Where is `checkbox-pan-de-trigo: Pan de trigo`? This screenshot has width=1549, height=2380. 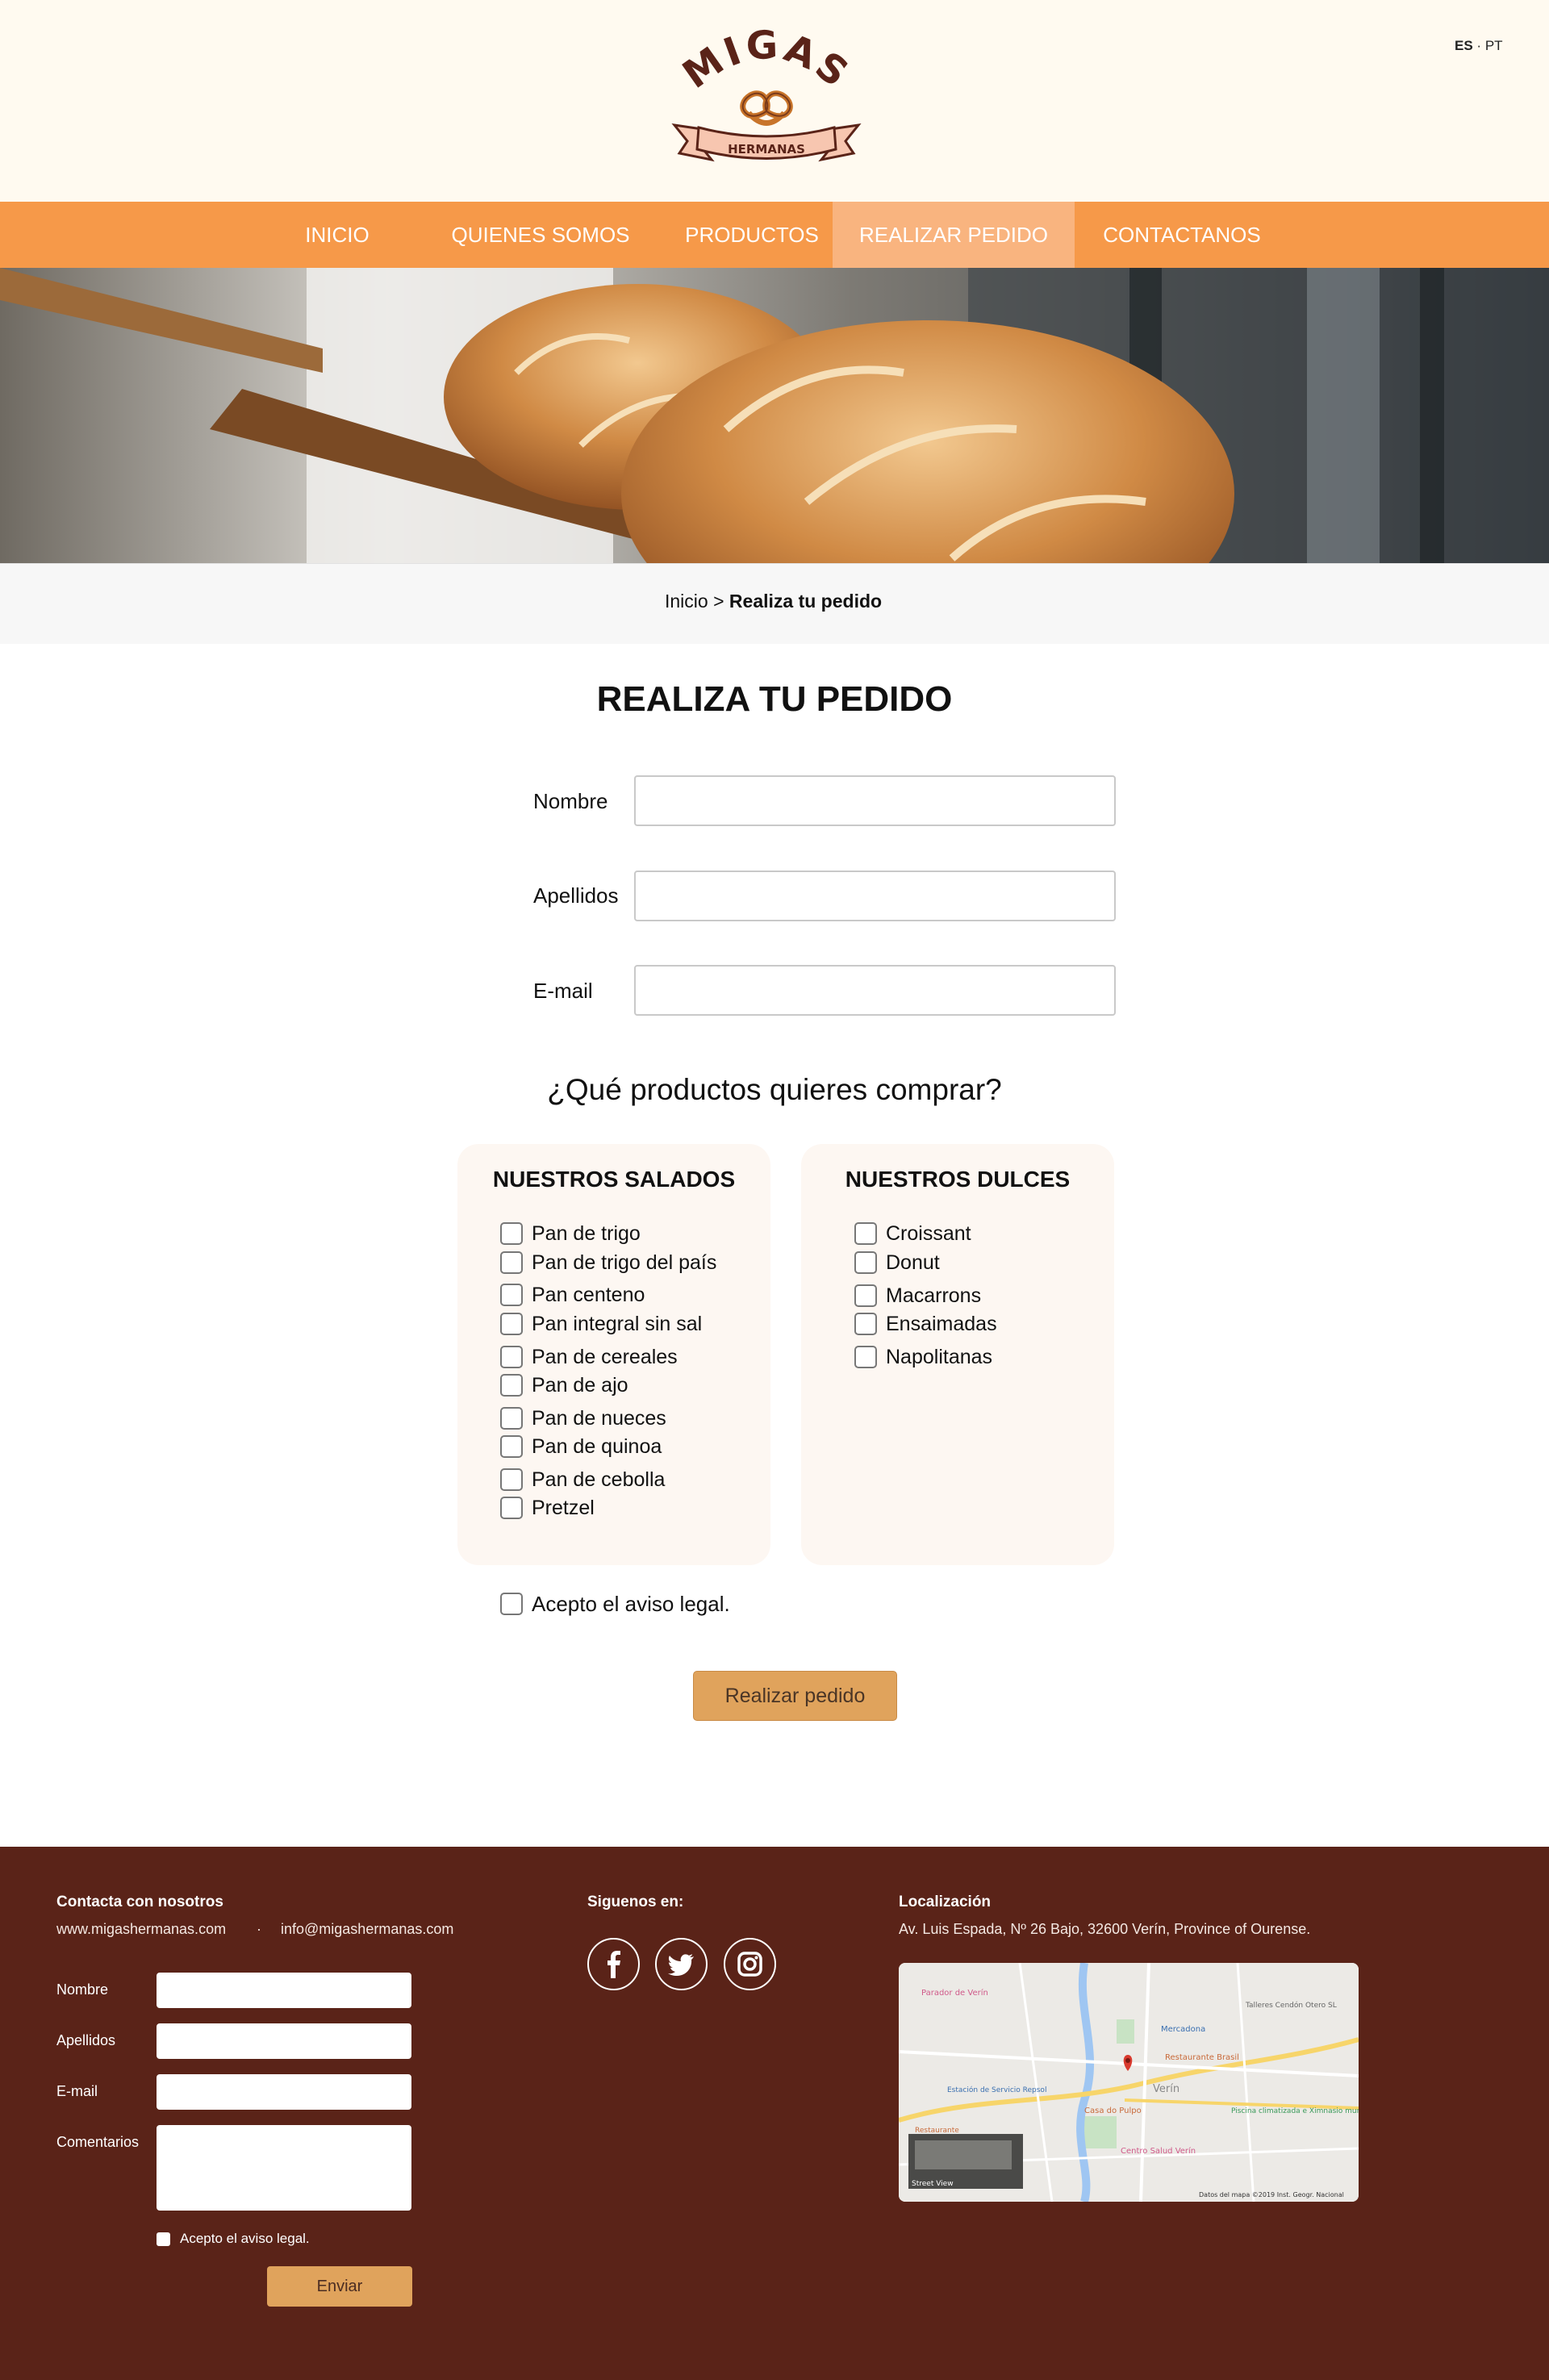 checkbox-pan-de-trigo: Pan de trigo is located at coordinates (570, 1233).